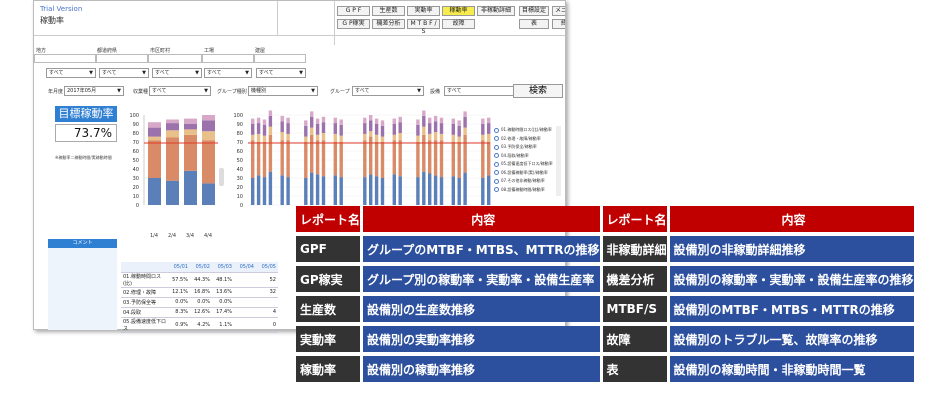 Image resolution: width=950 pixels, height=404 pixels. I want to click on kpi-title: 目標稼動率, so click(86, 114).